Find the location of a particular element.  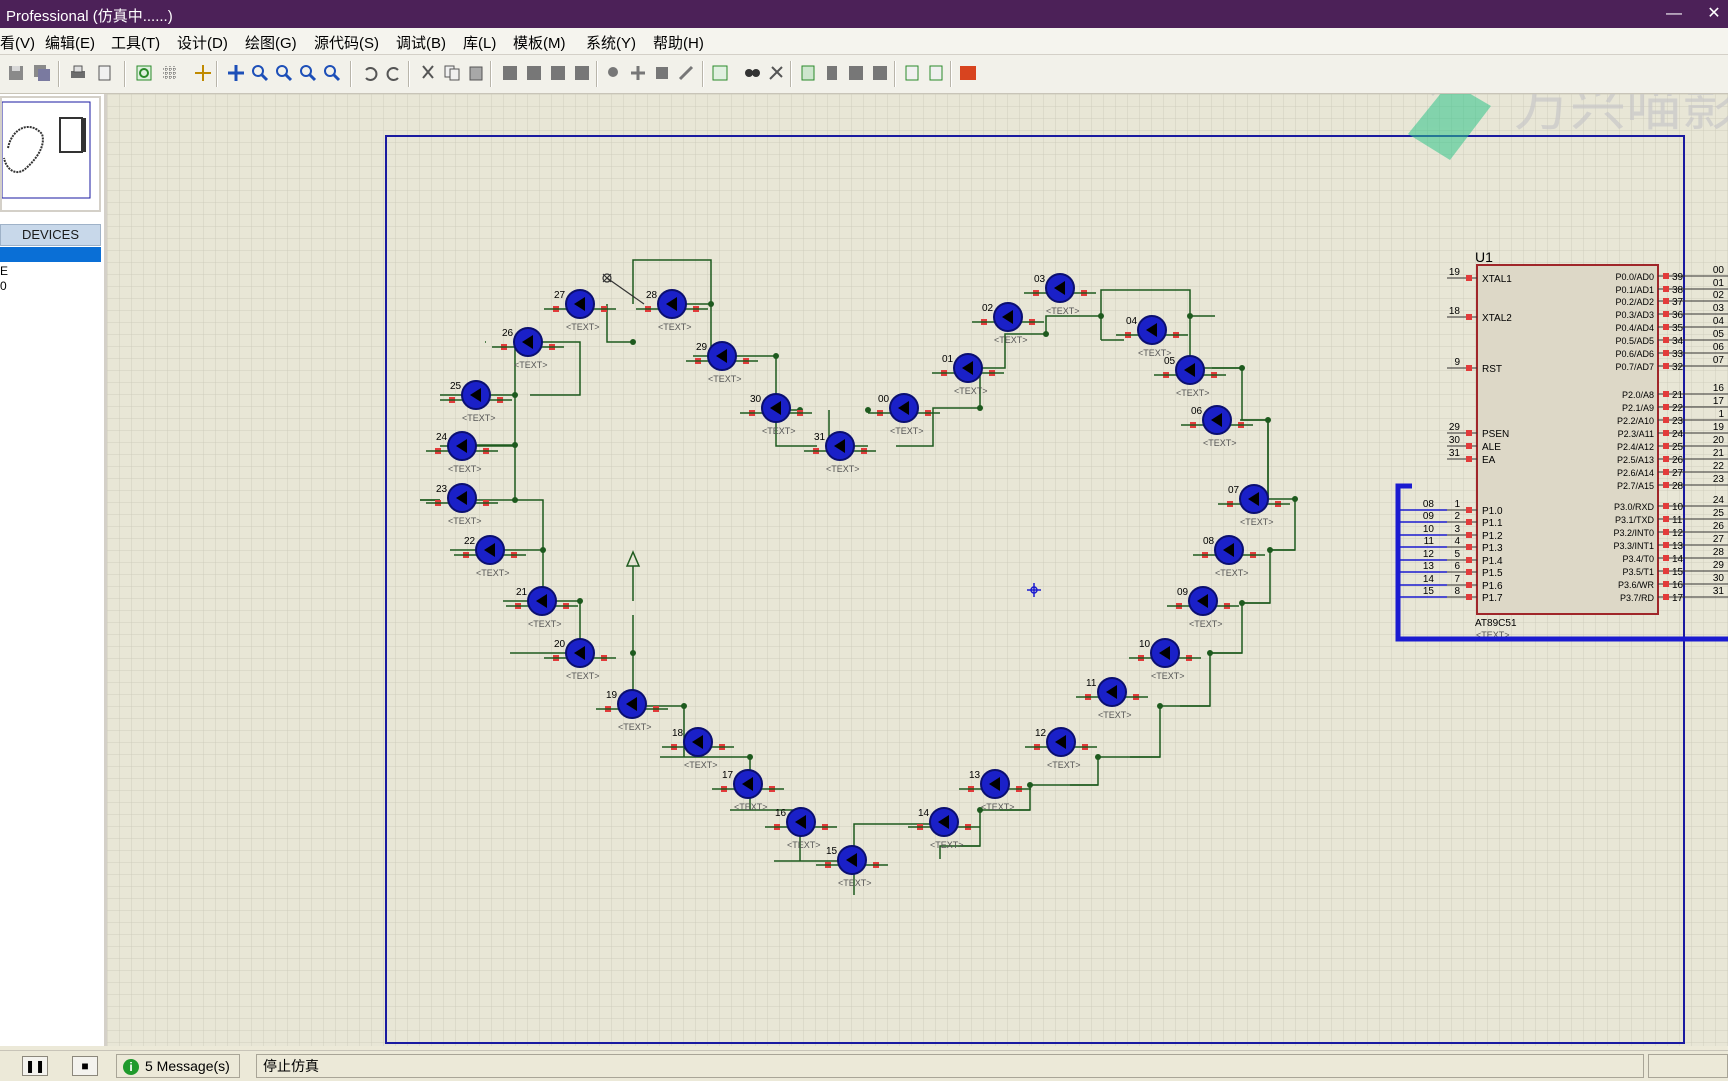

pin-number: 1 is located at coordinates (1457, 504).